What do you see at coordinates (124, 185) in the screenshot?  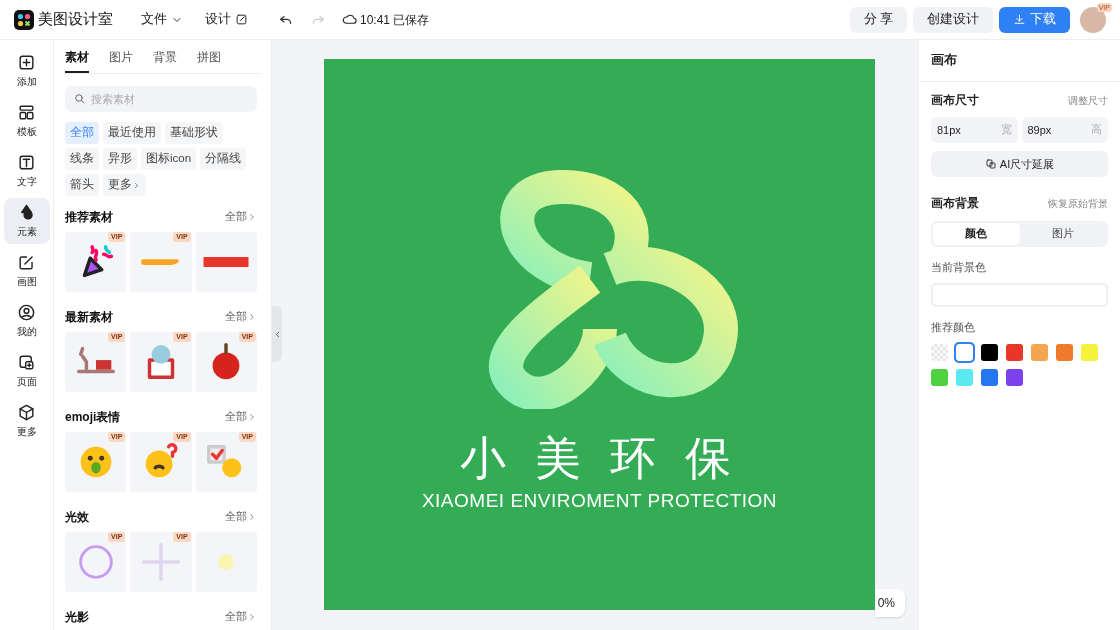 I see `filter-chip: 更多` at bounding box center [124, 185].